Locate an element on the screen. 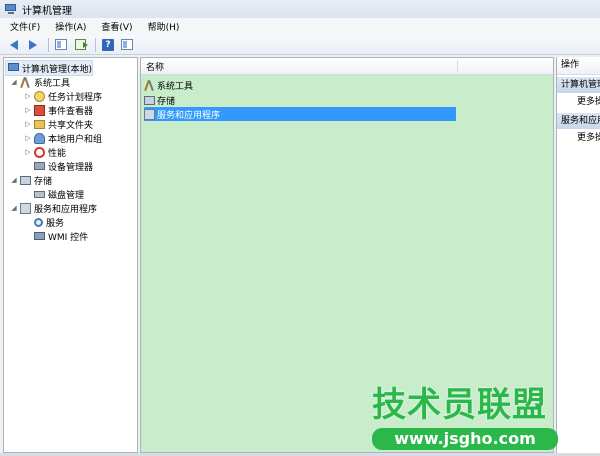 The height and width of the screenshot is (456, 600). menu-view: 查看(V) is located at coordinates (114, 26).